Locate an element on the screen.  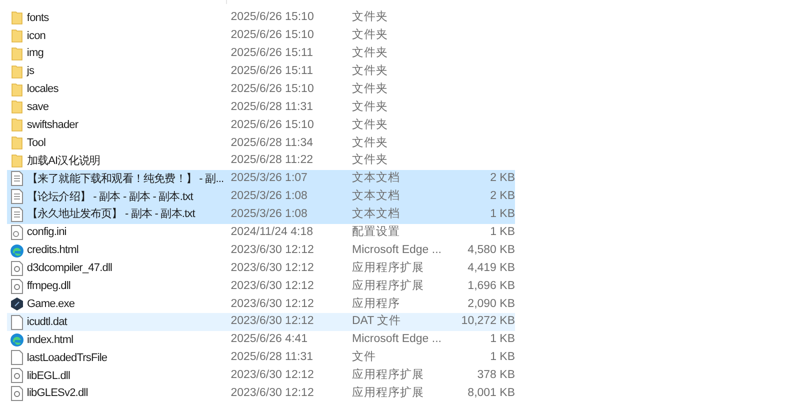
blank-file-icon is located at coordinates (16, 358).